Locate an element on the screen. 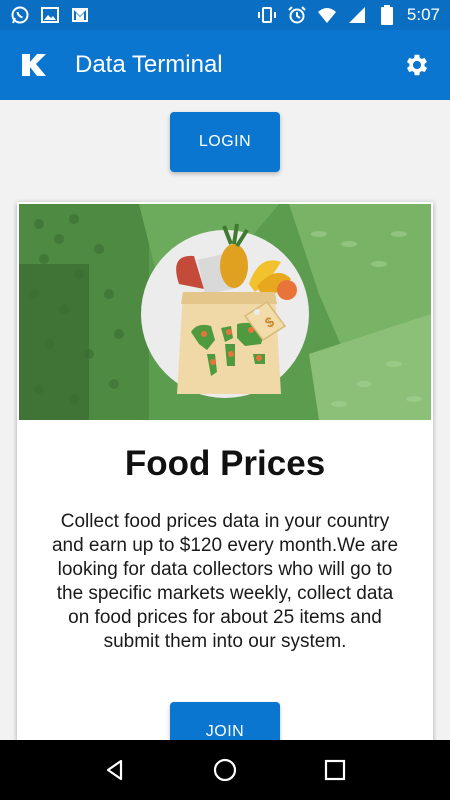 This screenshot has height=800, width=450. status-left-icons is located at coordinates (50, 15).